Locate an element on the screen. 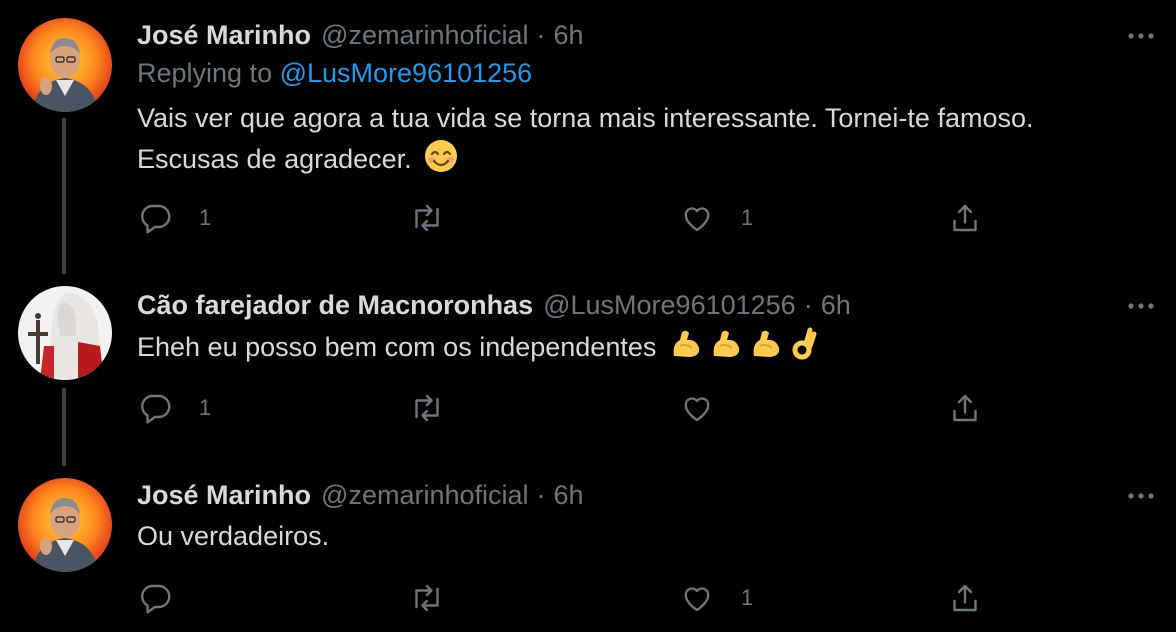 This screenshot has width=1176, height=632. reply-button is located at coordinates (168, 598).